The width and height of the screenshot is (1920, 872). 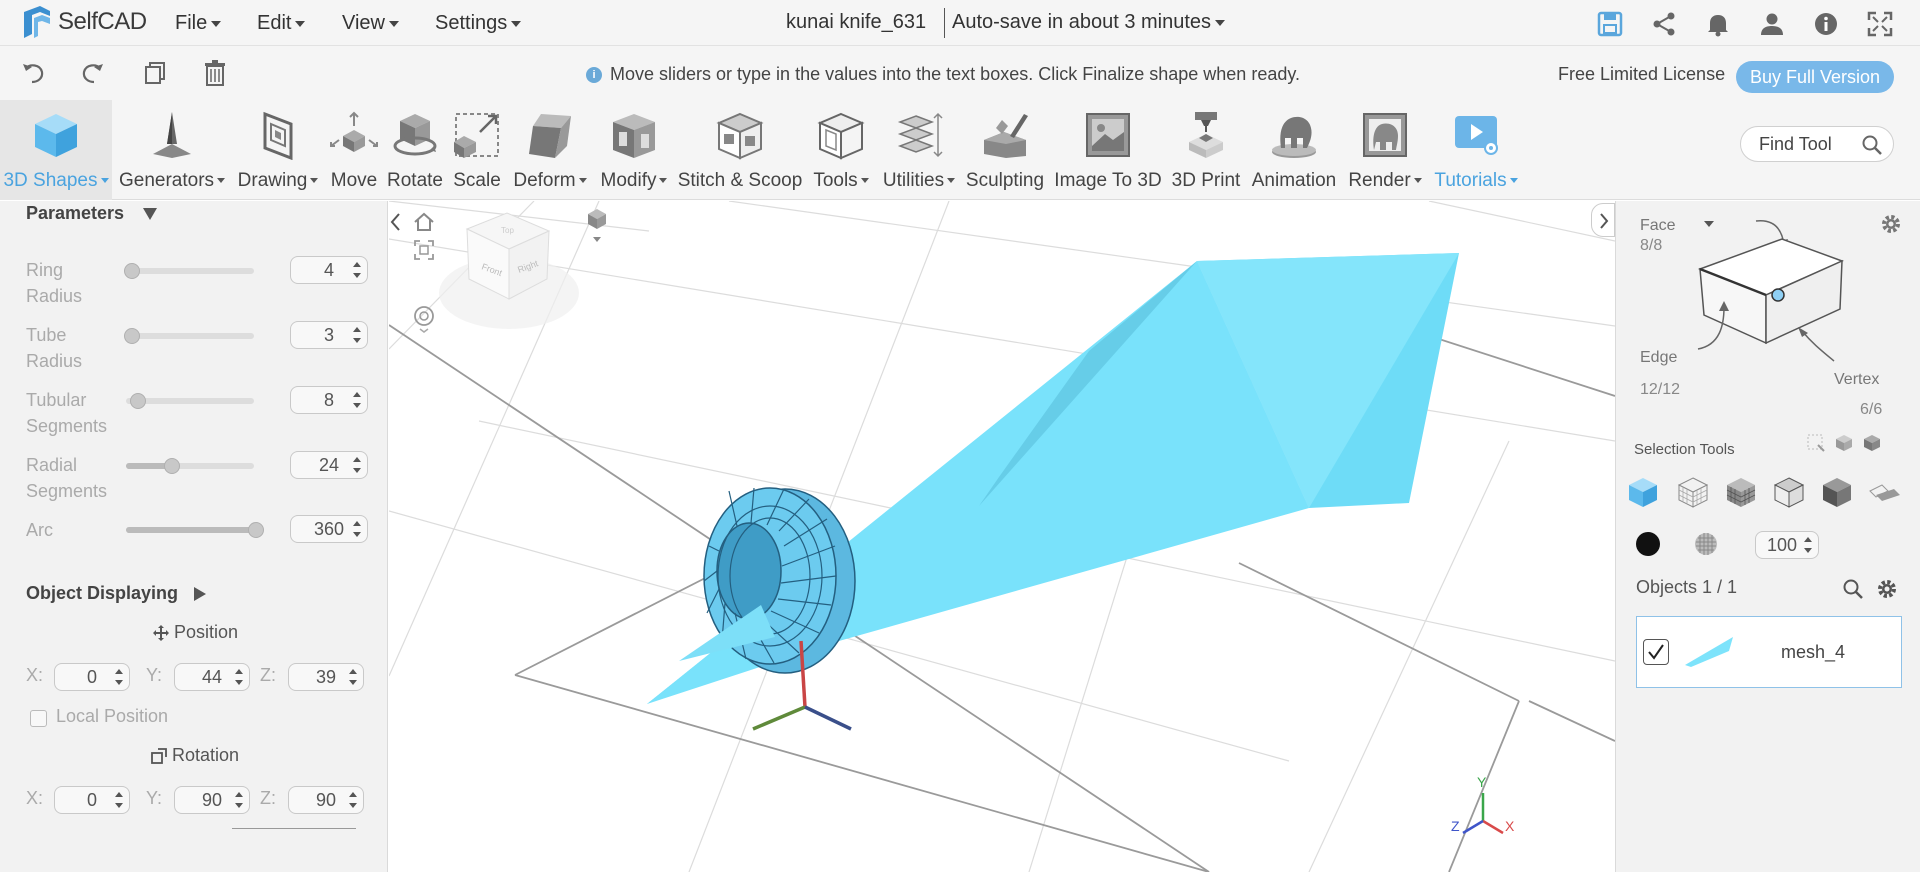 What do you see at coordinates (1658, 226) in the screenshot?
I see `face-mode-label: Face` at bounding box center [1658, 226].